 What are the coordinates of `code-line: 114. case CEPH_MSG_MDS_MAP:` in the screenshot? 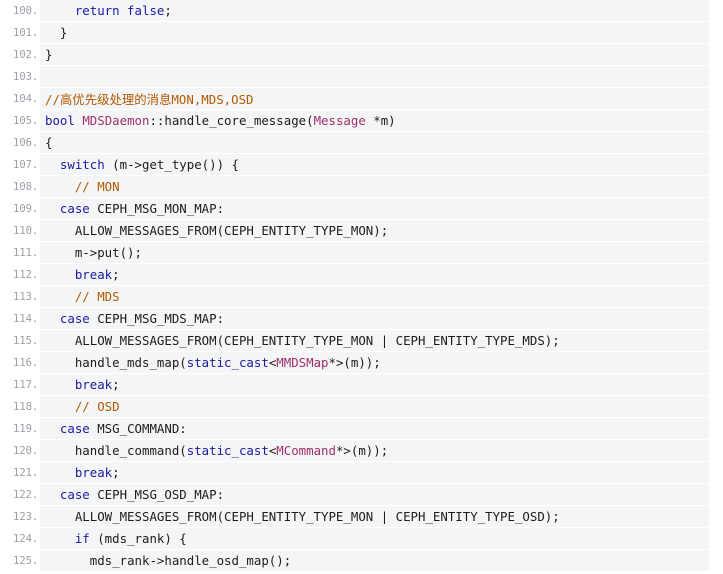 It's located at (361, 319).